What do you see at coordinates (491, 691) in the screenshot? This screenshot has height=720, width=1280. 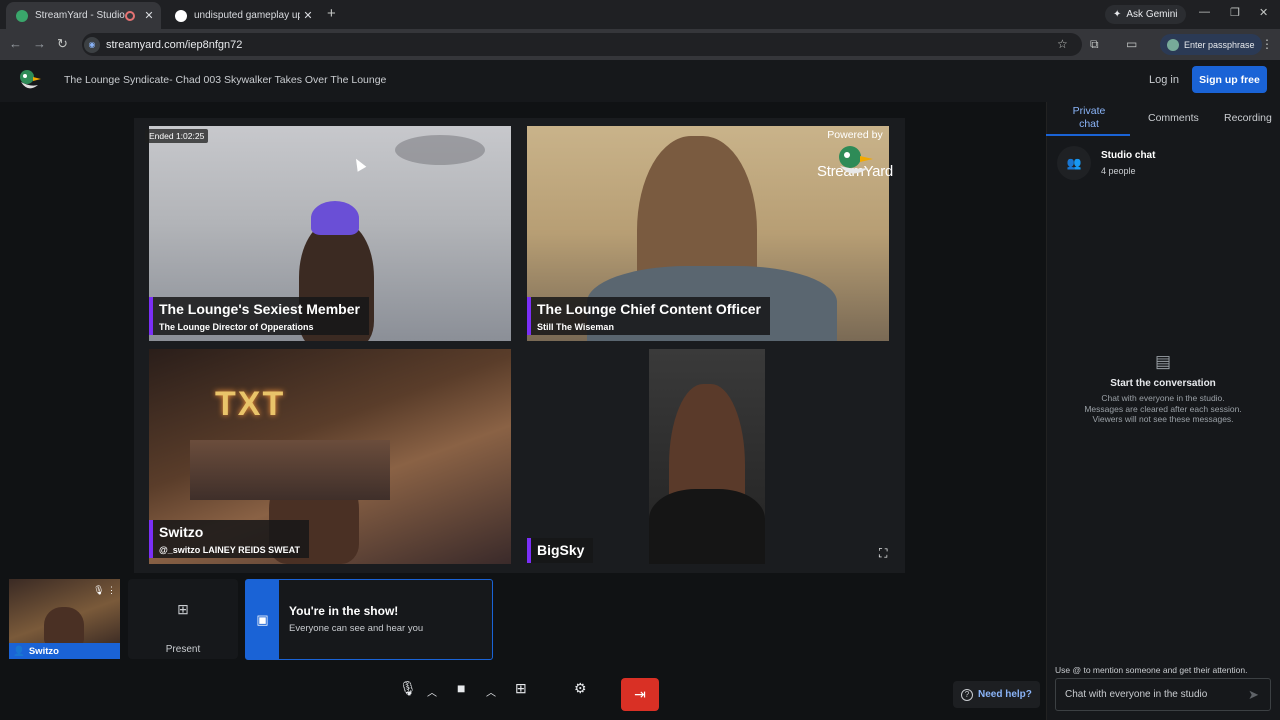 I see `camera-options-chevron-icon: ︿` at bounding box center [491, 691].